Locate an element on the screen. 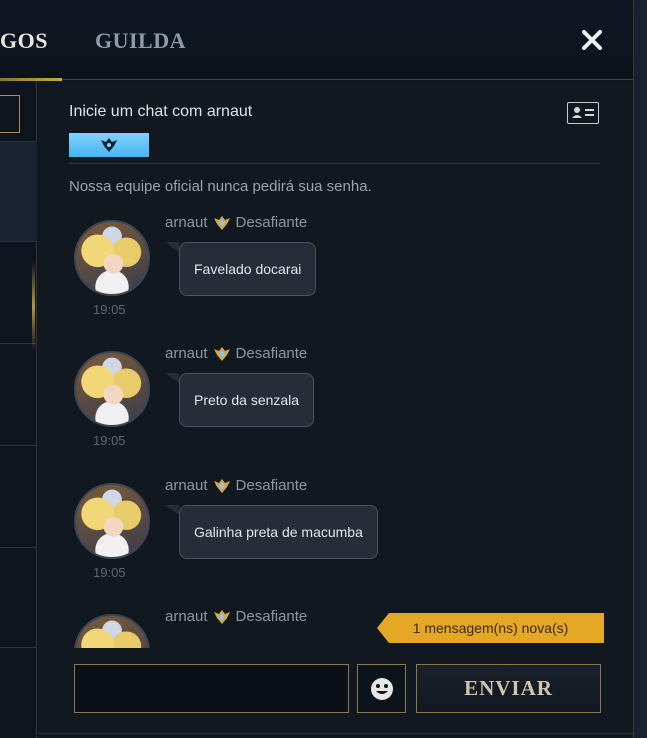 The height and width of the screenshot is (738, 647). friend-search-field is located at coordinates (10, 114).